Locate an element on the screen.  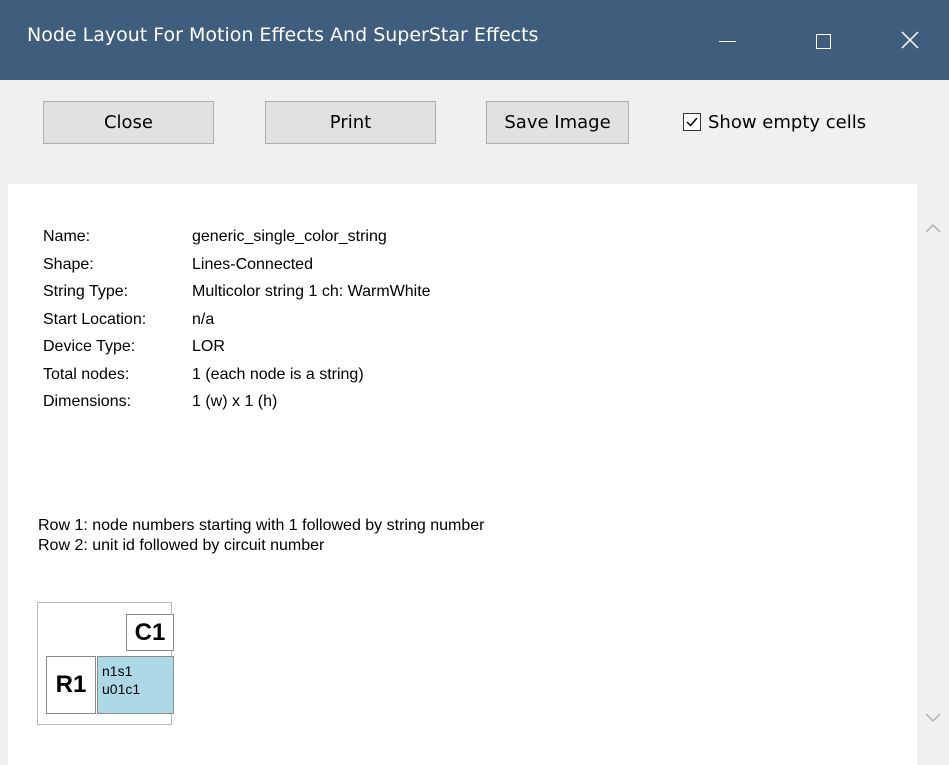
show-empty-cells-checkbox: Show empty cells is located at coordinates (774, 122).